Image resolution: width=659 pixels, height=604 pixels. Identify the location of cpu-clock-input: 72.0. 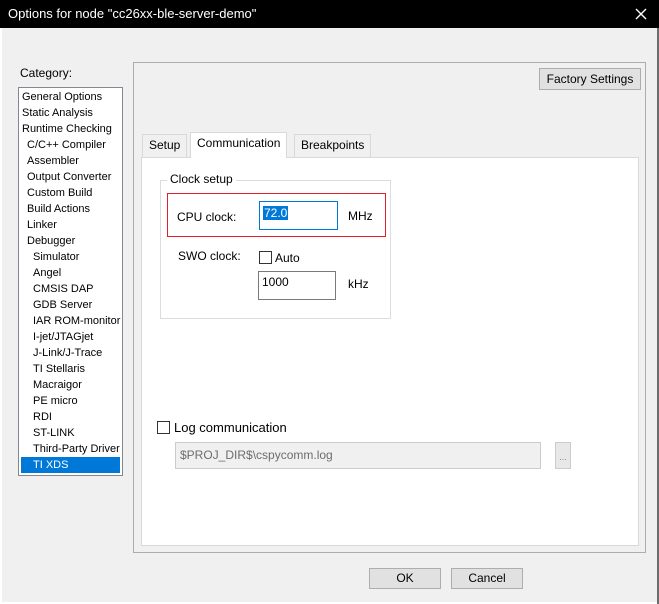
(298, 215).